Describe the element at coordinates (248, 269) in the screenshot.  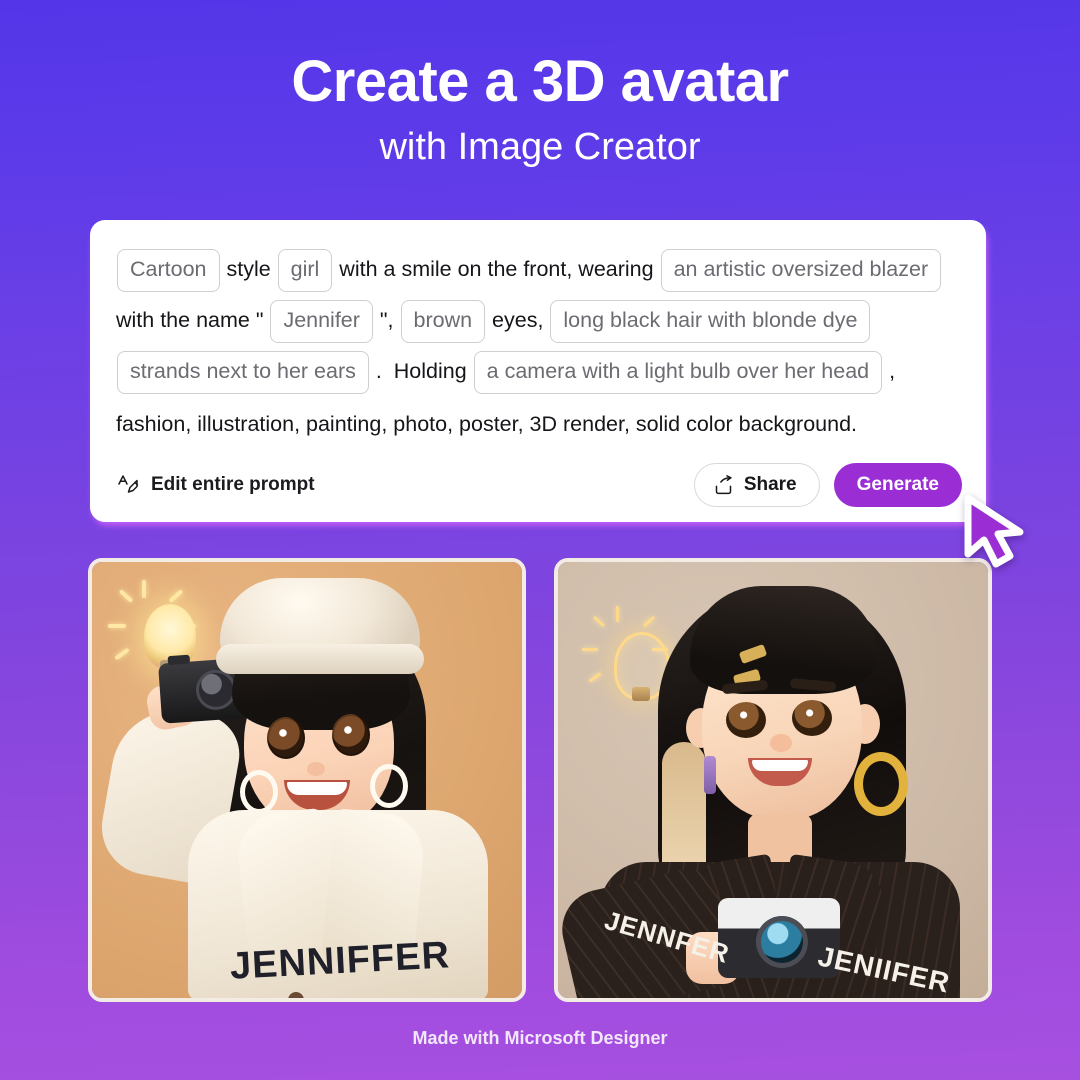
I see `prompt-static-style: style` at that location.